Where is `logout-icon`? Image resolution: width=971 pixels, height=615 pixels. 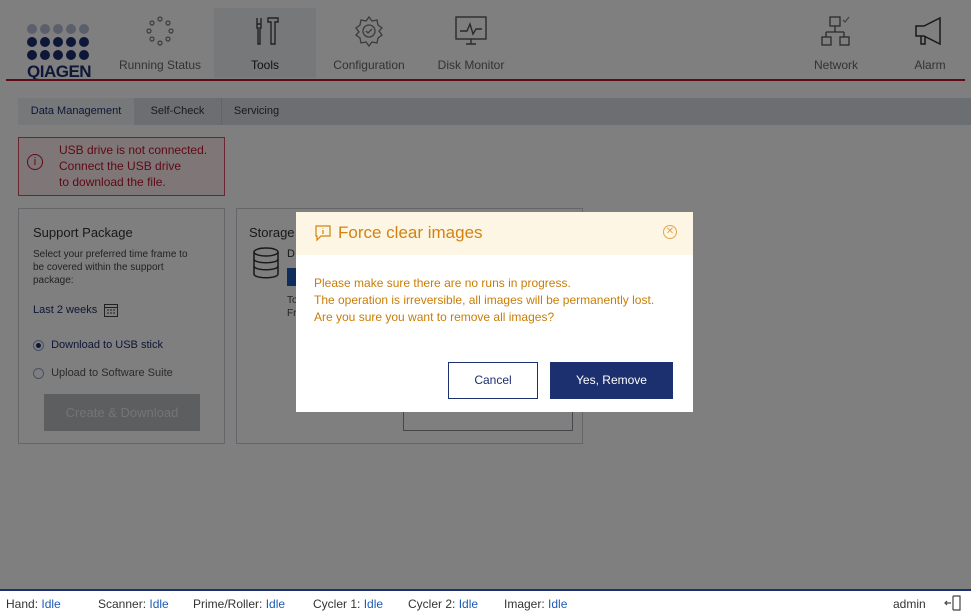
logout-icon is located at coordinates (953, 603).